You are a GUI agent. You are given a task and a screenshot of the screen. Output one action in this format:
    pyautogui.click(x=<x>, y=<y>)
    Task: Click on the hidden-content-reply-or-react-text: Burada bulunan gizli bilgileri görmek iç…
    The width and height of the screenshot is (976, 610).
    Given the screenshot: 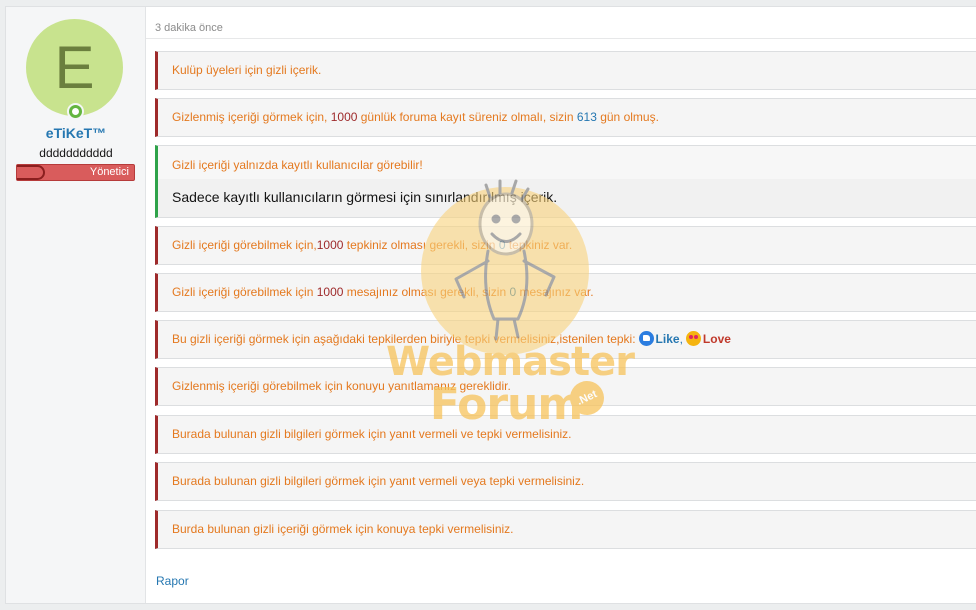 What is the action you would take?
    pyautogui.click(x=378, y=481)
    